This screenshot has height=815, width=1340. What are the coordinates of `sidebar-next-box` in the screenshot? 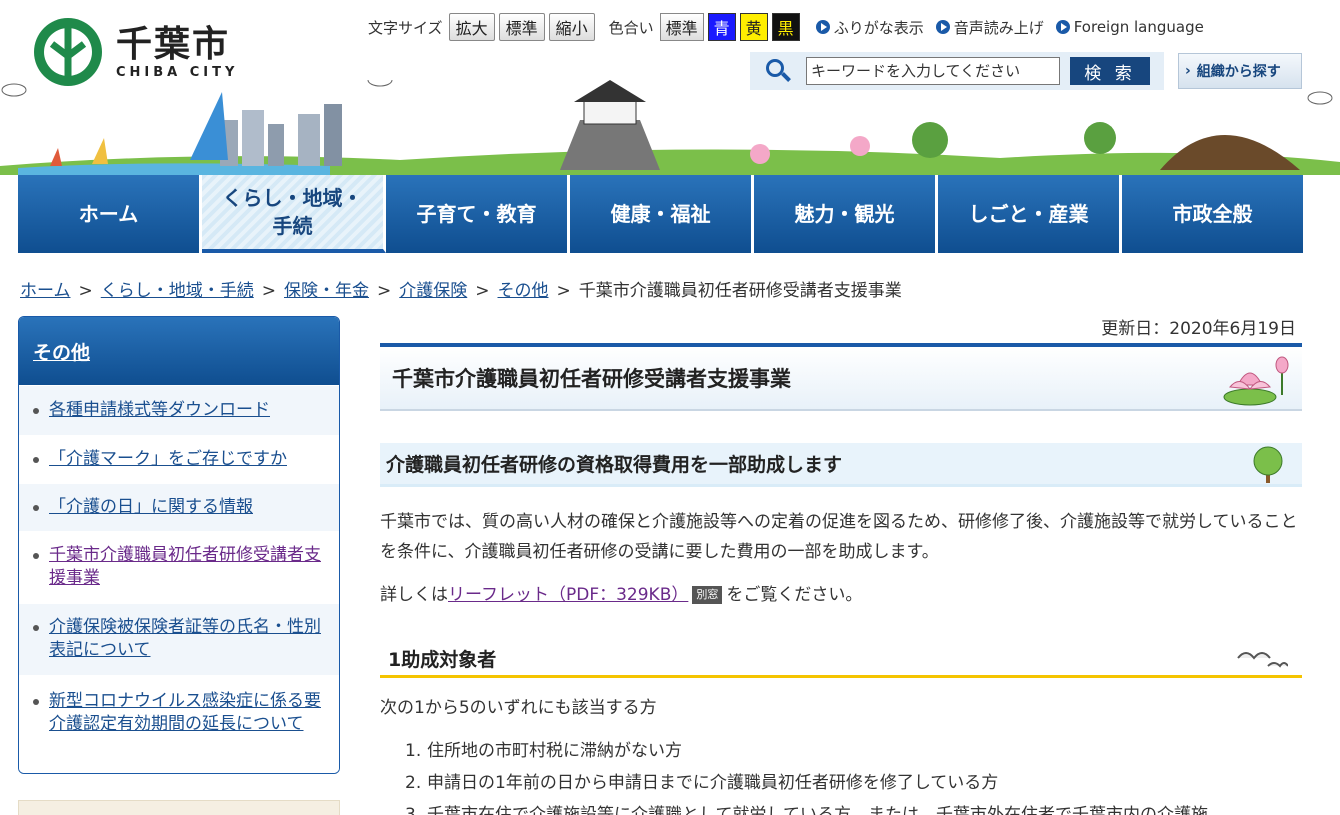 It's located at (179, 807).